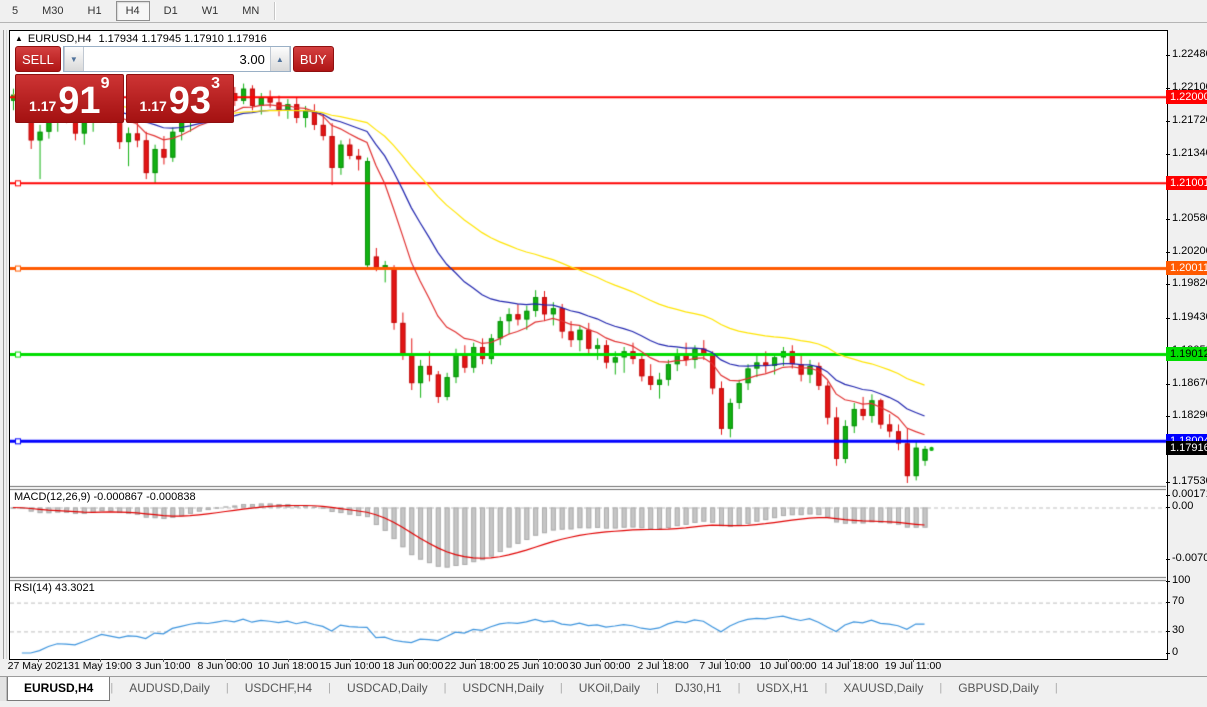 This screenshot has width=1207, height=707. What do you see at coordinates (1189, 317) in the screenshot?
I see `price-axis-label: 1.19430` at bounding box center [1189, 317].